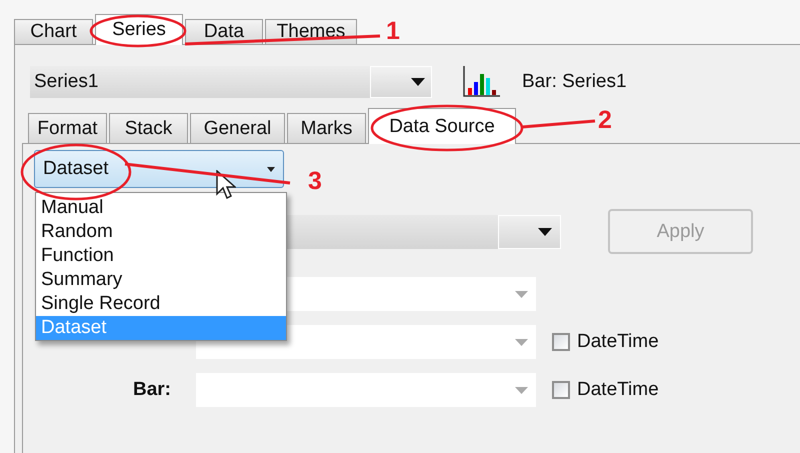 The height and width of the screenshot is (453, 800). What do you see at coordinates (224, 31) in the screenshot?
I see `tab: Data` at bounding box center [224, 31].